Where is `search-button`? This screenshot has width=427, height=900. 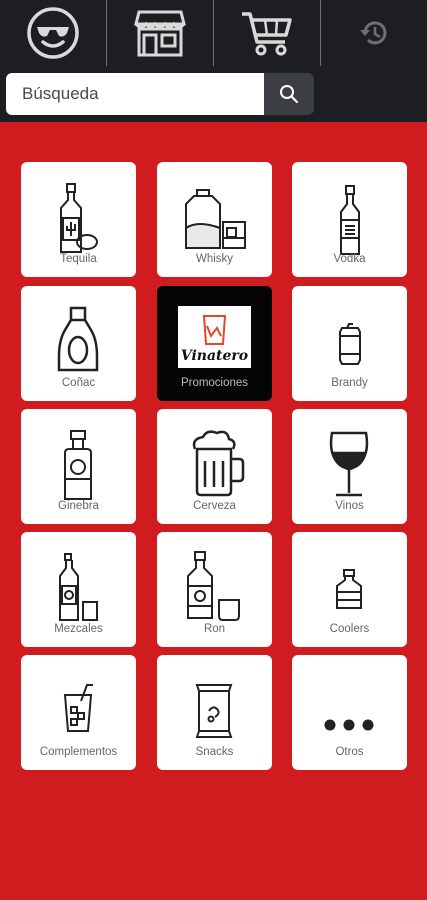 search-button is located at coordinates (289, 94).